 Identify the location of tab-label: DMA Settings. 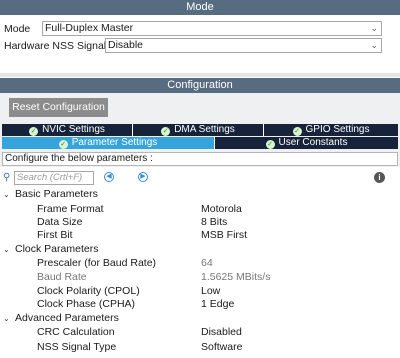
(204, 129).